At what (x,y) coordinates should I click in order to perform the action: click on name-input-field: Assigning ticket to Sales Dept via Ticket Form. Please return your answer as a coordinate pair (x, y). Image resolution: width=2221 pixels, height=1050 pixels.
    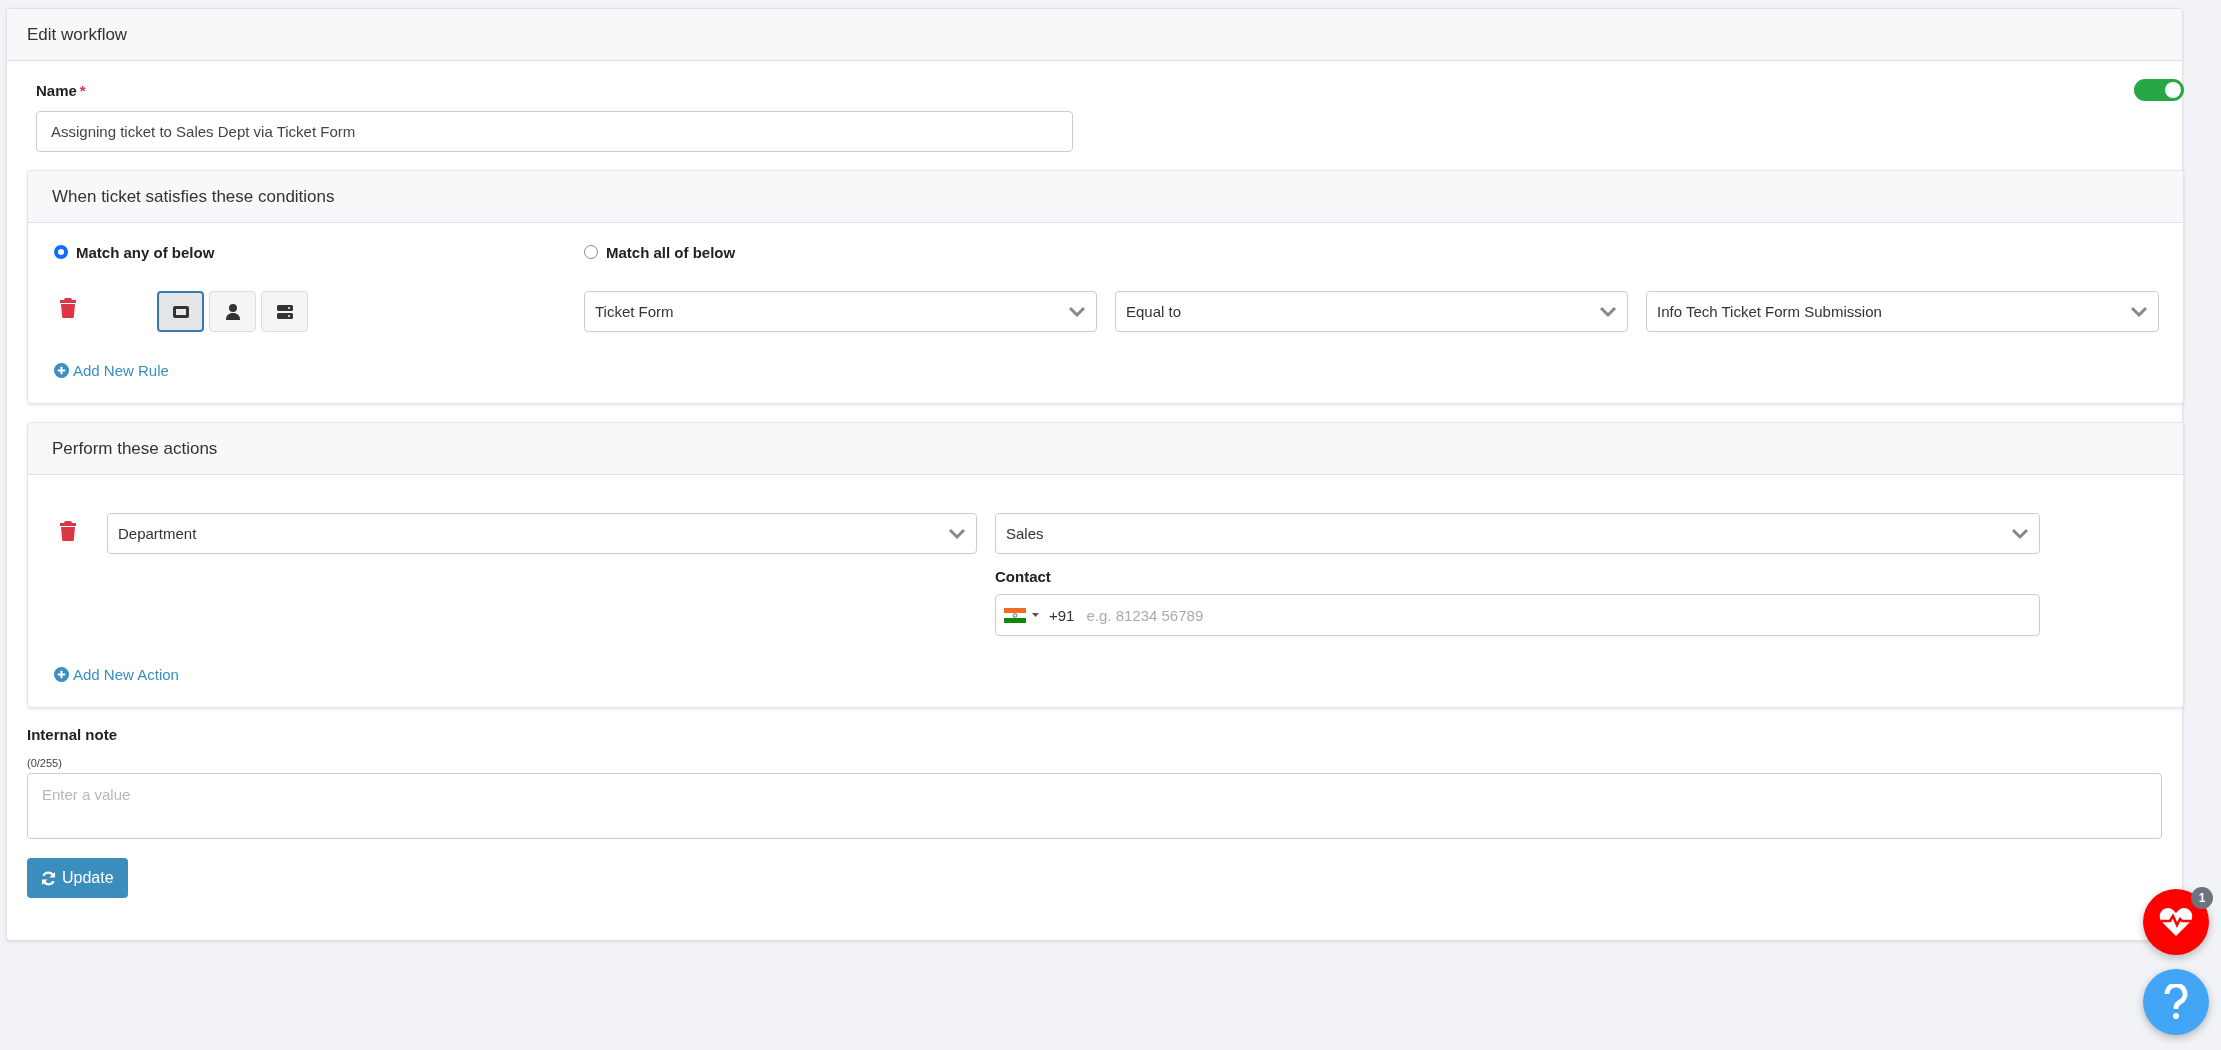
    Looking at the image, I should click on (554, 131).